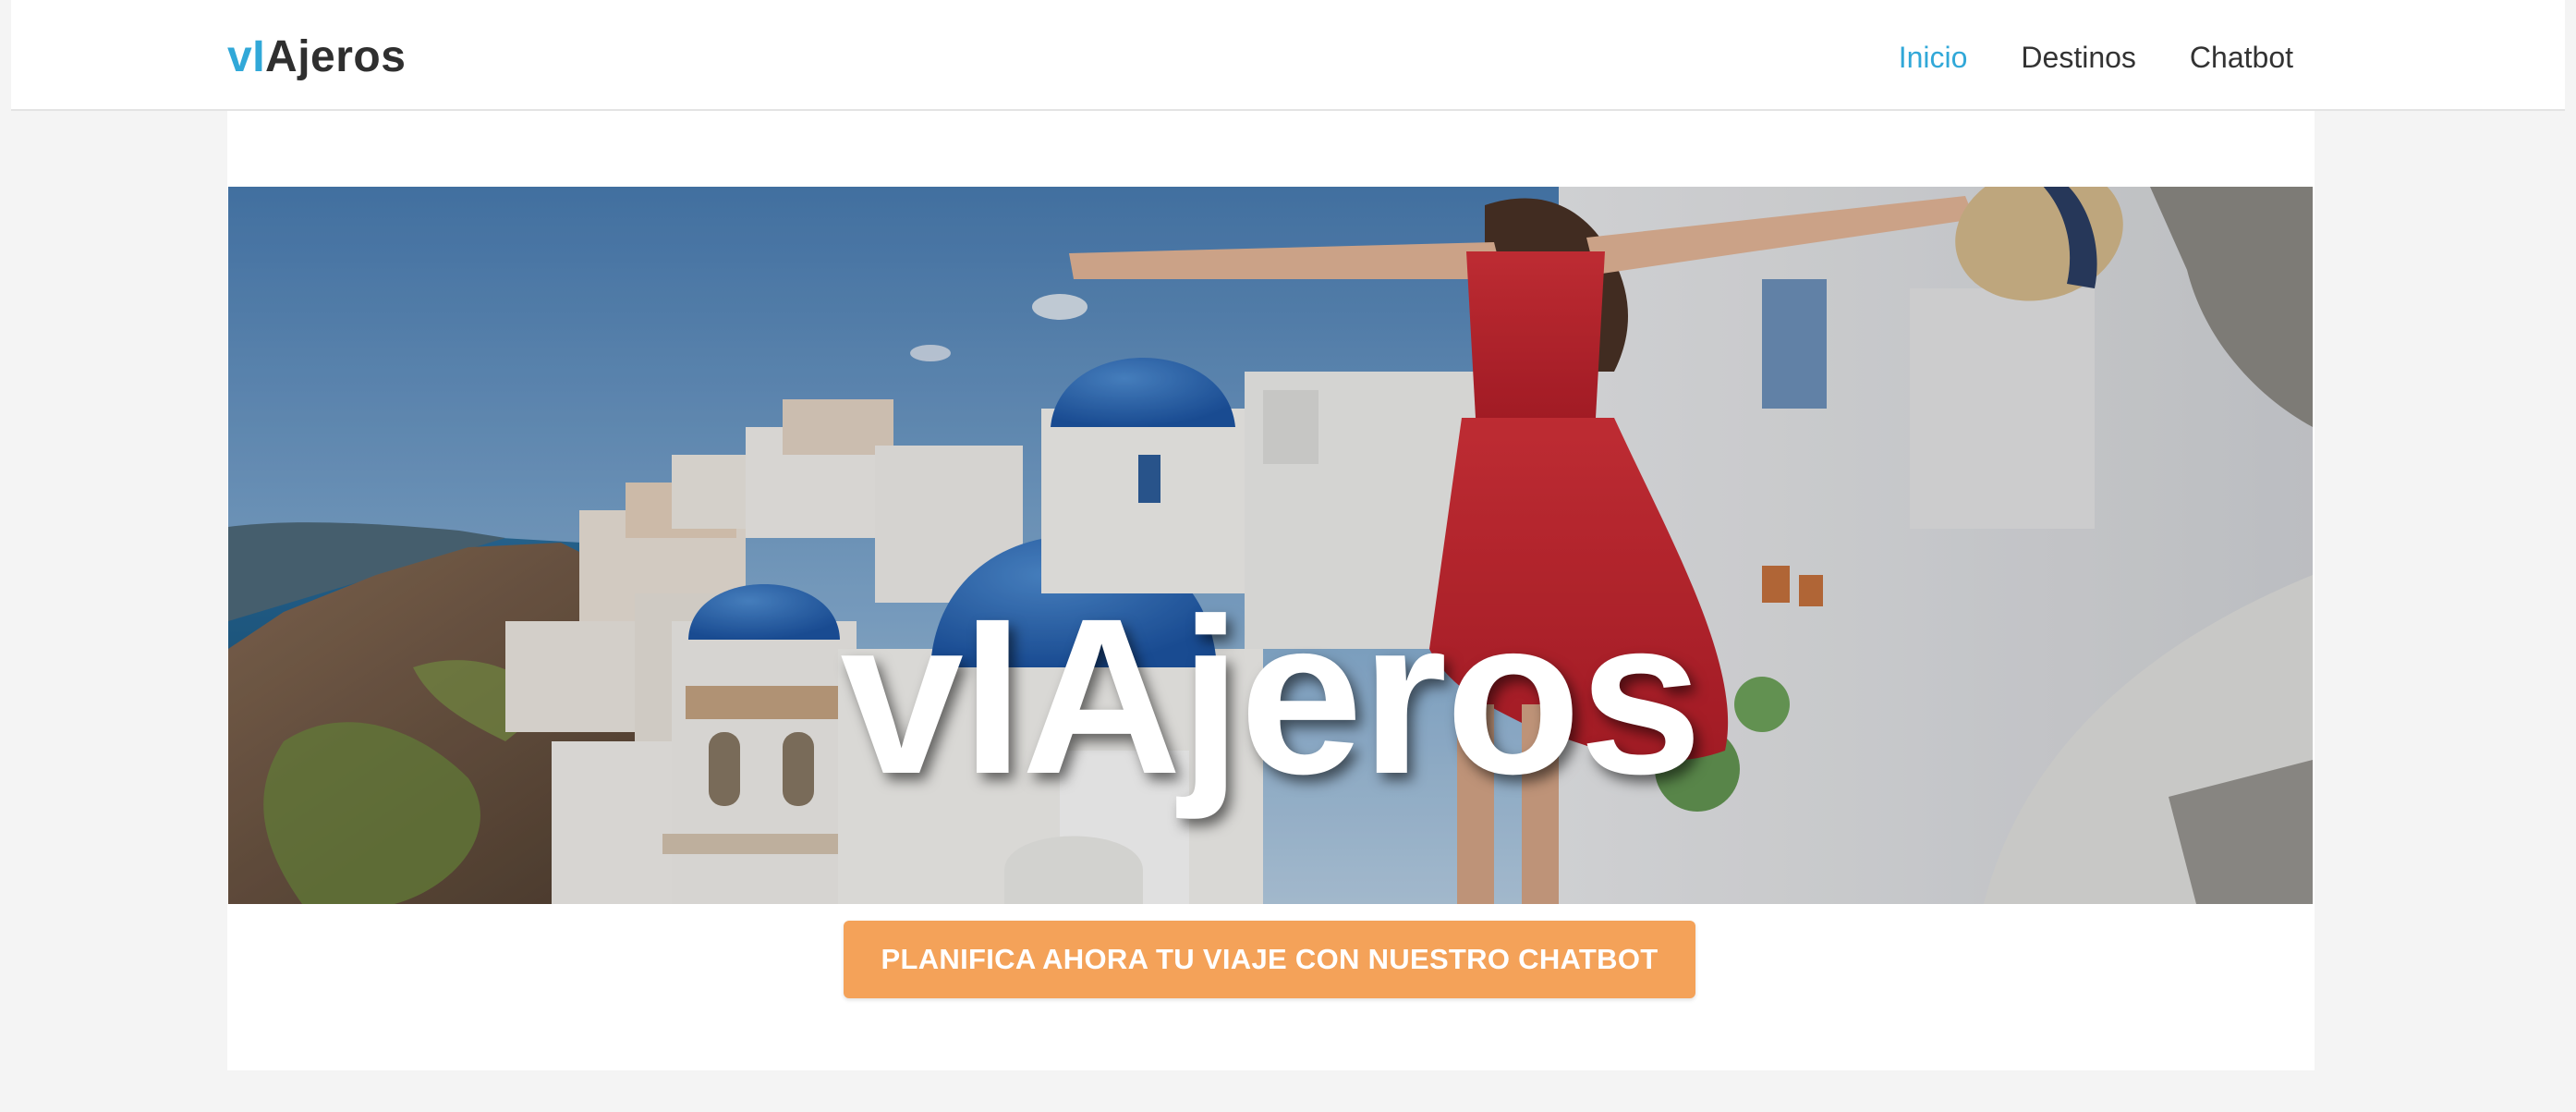  Describe the element at coordinates (2241, 57) in the screenshot. I see `nav-link-chatbot: Chatbot` at that location.